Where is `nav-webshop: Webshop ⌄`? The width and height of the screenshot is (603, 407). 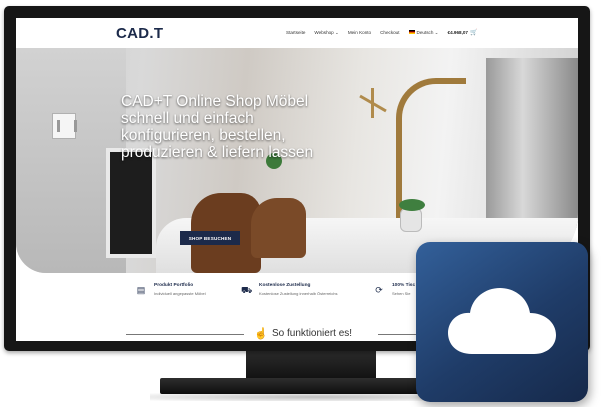 nav-webshop: Webshop ⌄ is located at coordinates (326, 33).